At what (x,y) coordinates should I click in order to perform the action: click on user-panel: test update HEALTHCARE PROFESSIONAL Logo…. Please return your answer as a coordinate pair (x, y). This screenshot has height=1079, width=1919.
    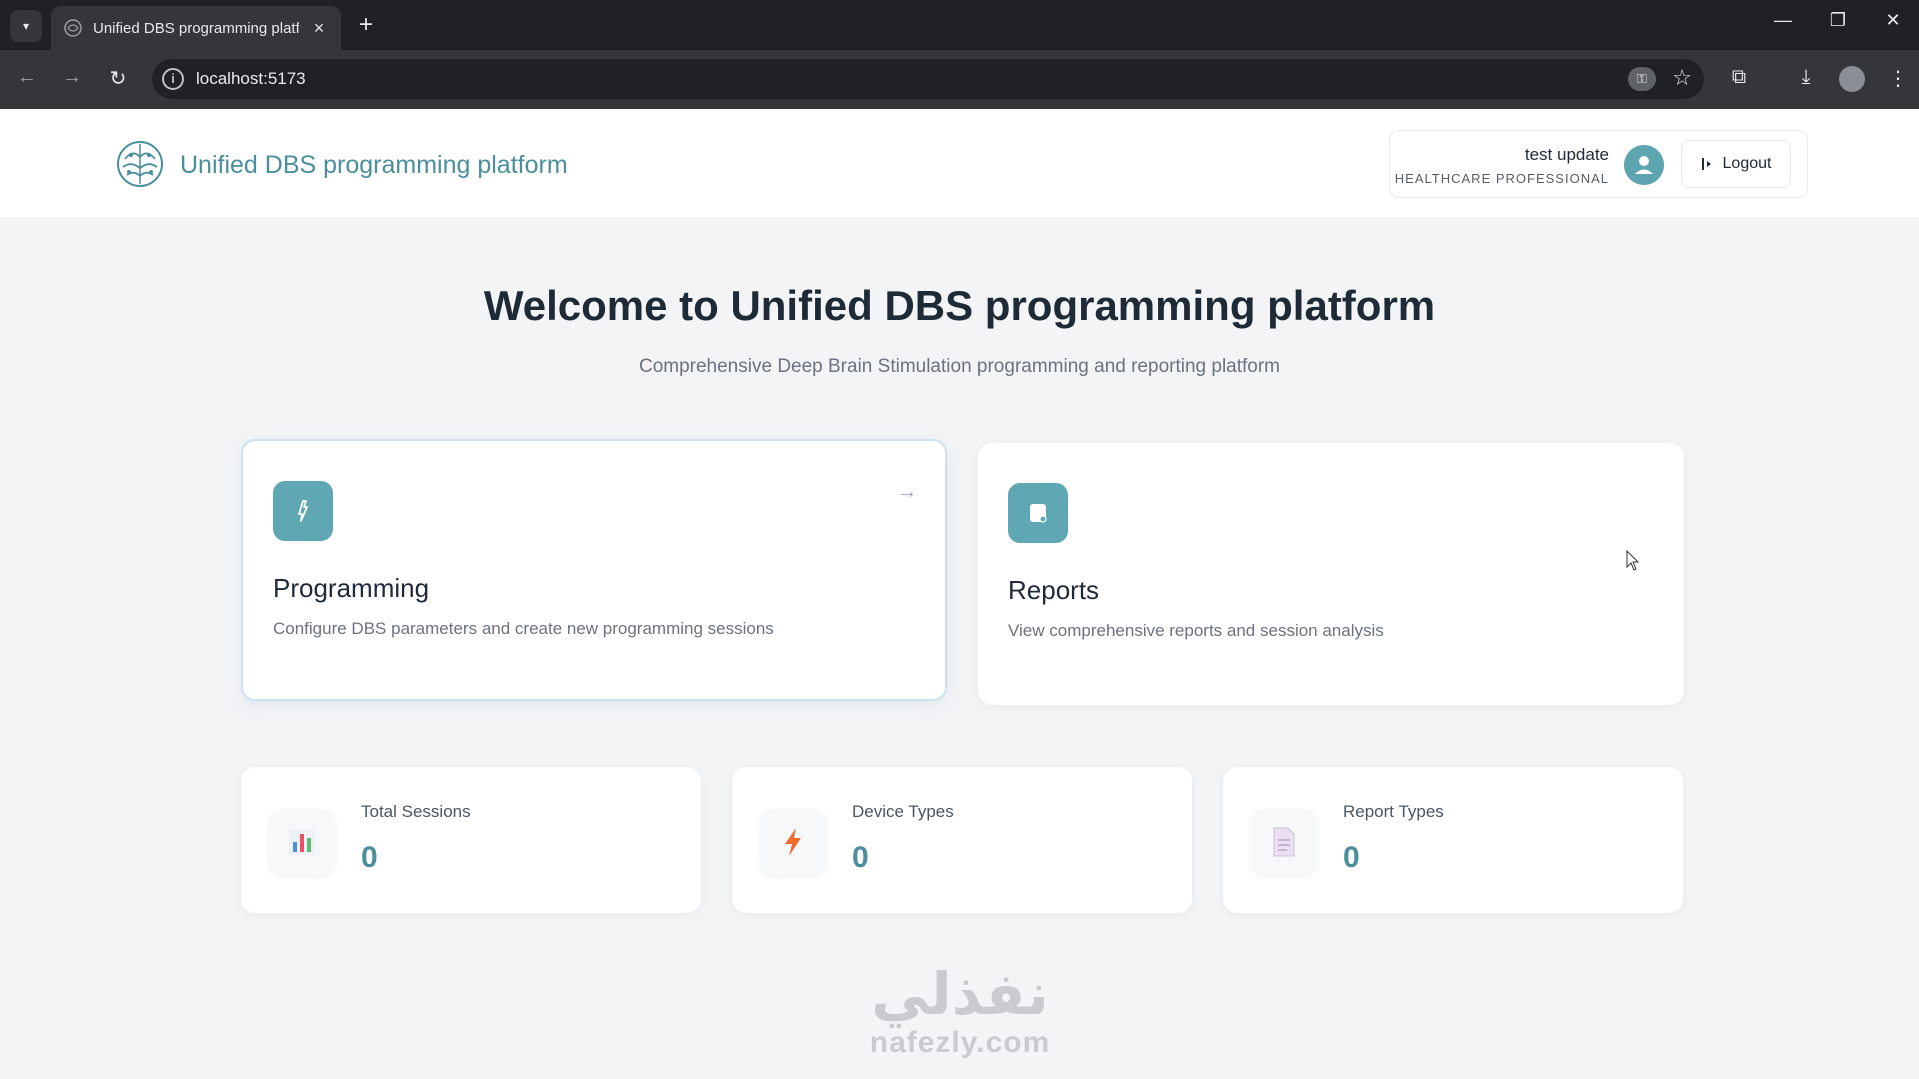
    Looking at the image, I should click on (1598, 164).